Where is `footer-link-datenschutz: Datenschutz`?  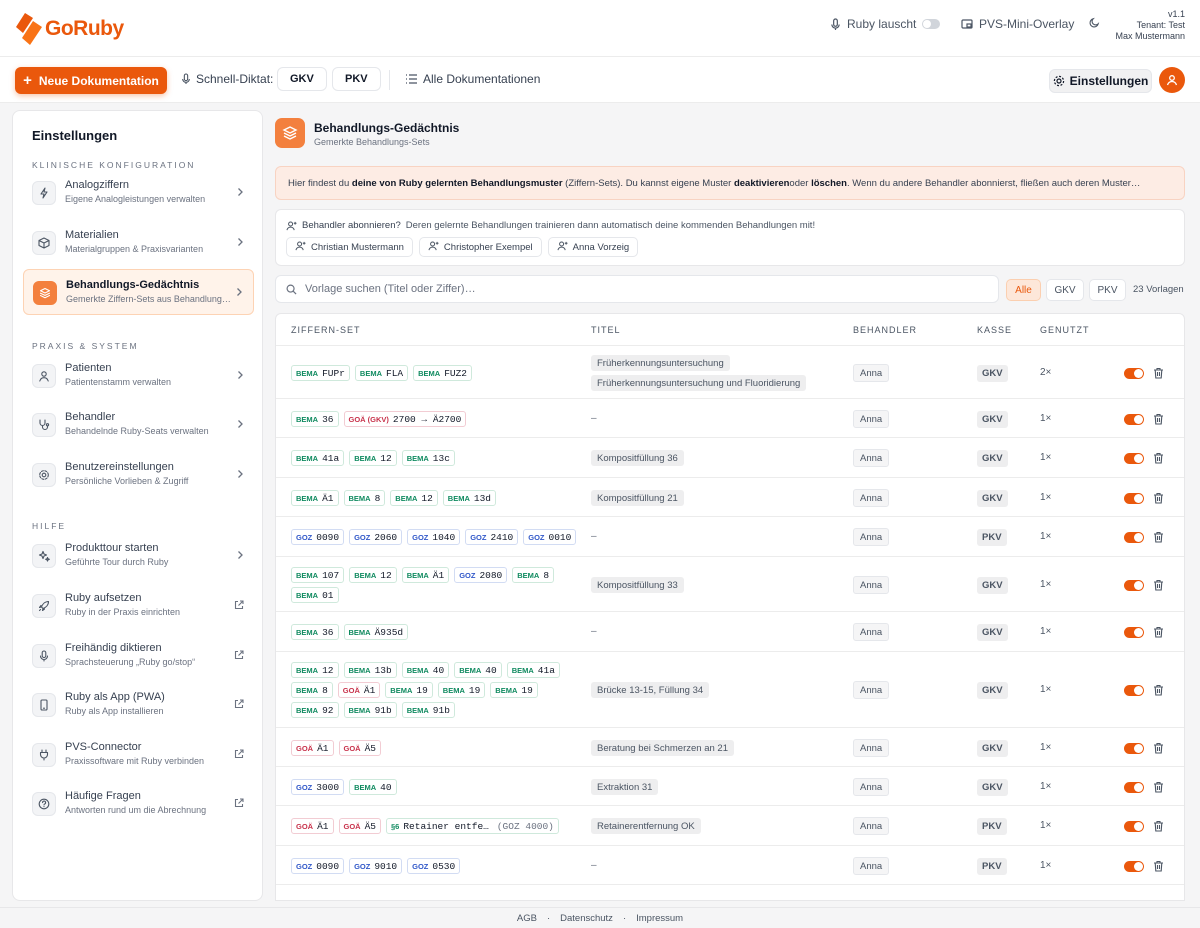
footer-link-datenschutz: Datenschutz is located at coordinates (586, 918).